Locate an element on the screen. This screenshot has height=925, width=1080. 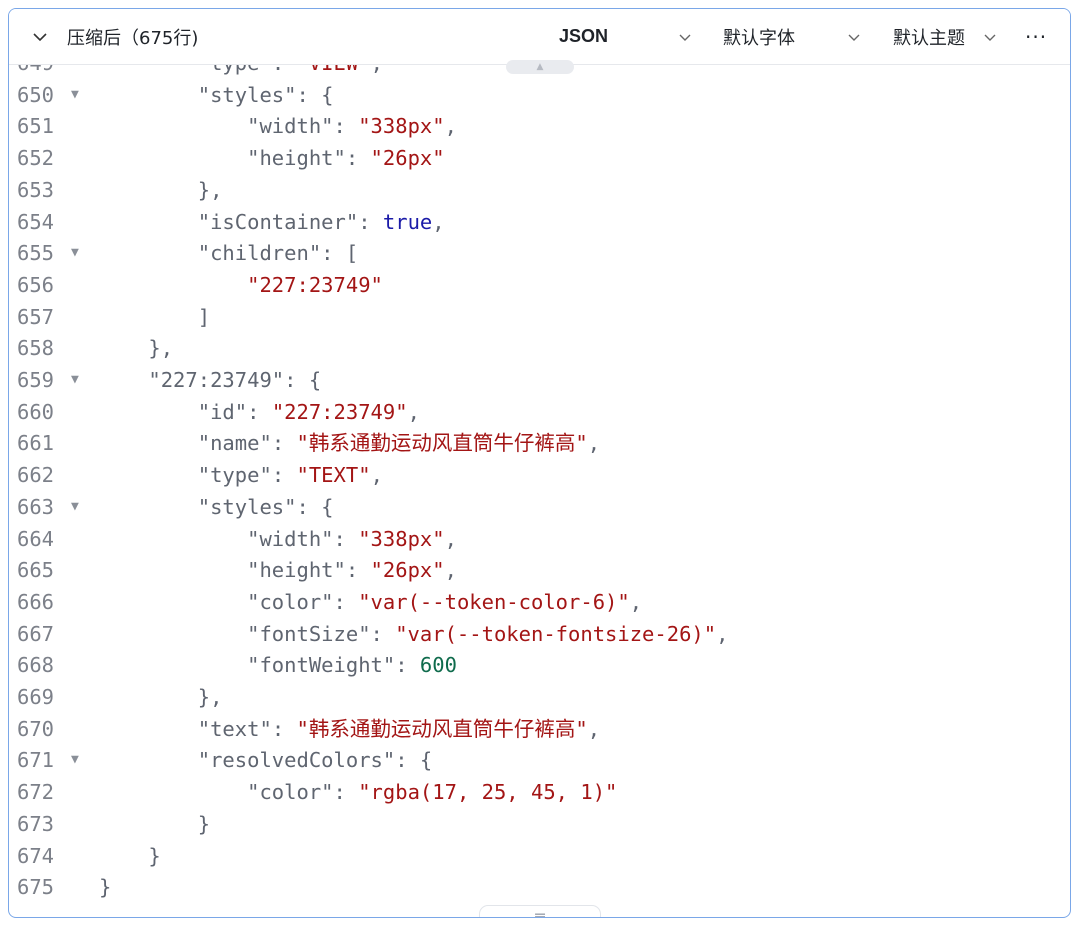
more-icon: ··· is located at coordinates (1036, 36).